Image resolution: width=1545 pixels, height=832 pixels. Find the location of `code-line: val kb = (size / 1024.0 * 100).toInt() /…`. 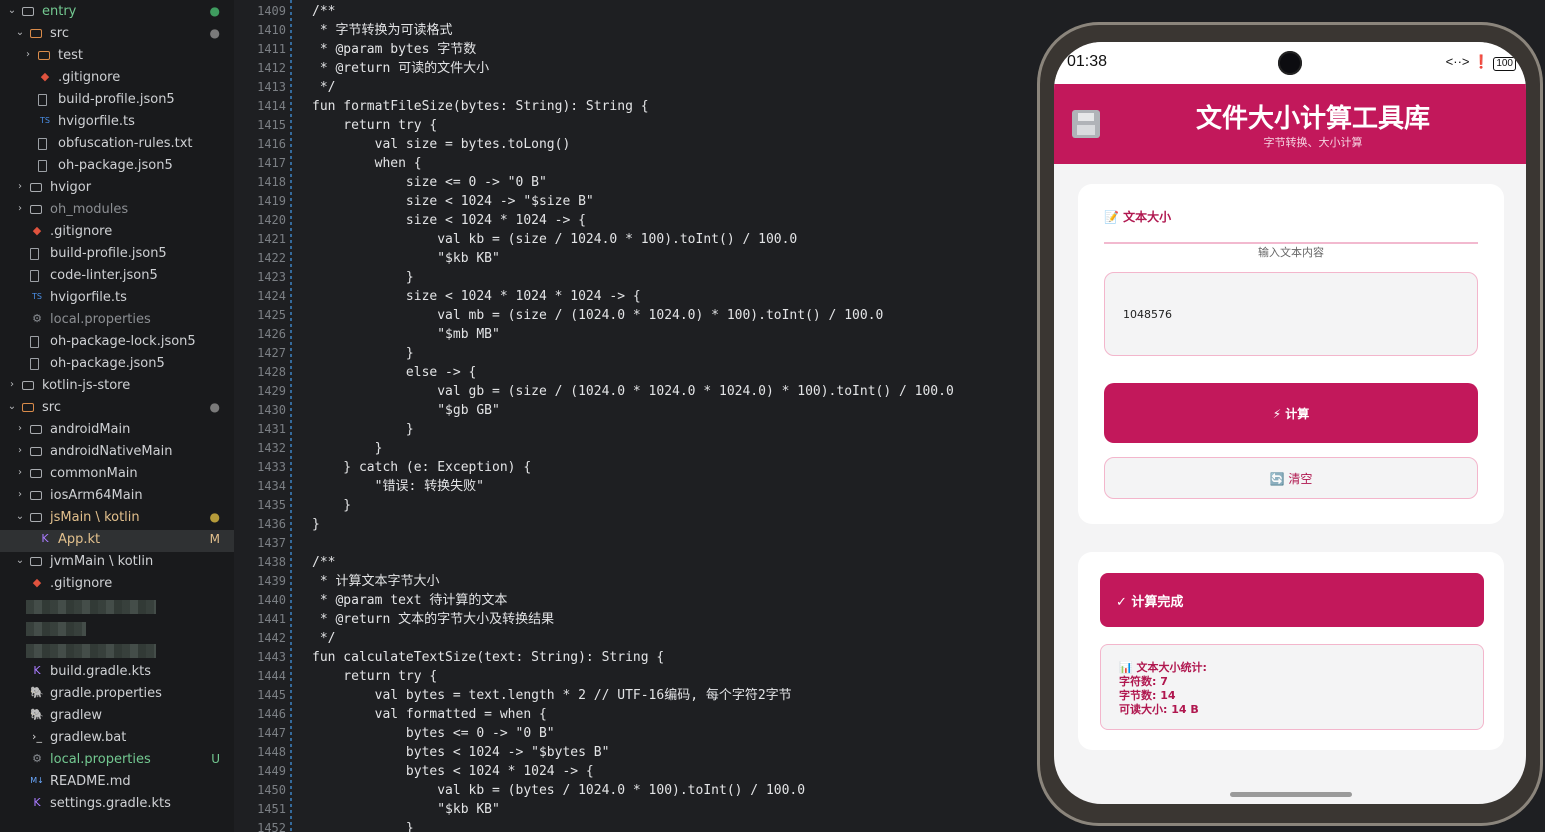

code-line: val kb = (size / 1024.0 * 100).toInt() /… is located at coordinates (554, 239).